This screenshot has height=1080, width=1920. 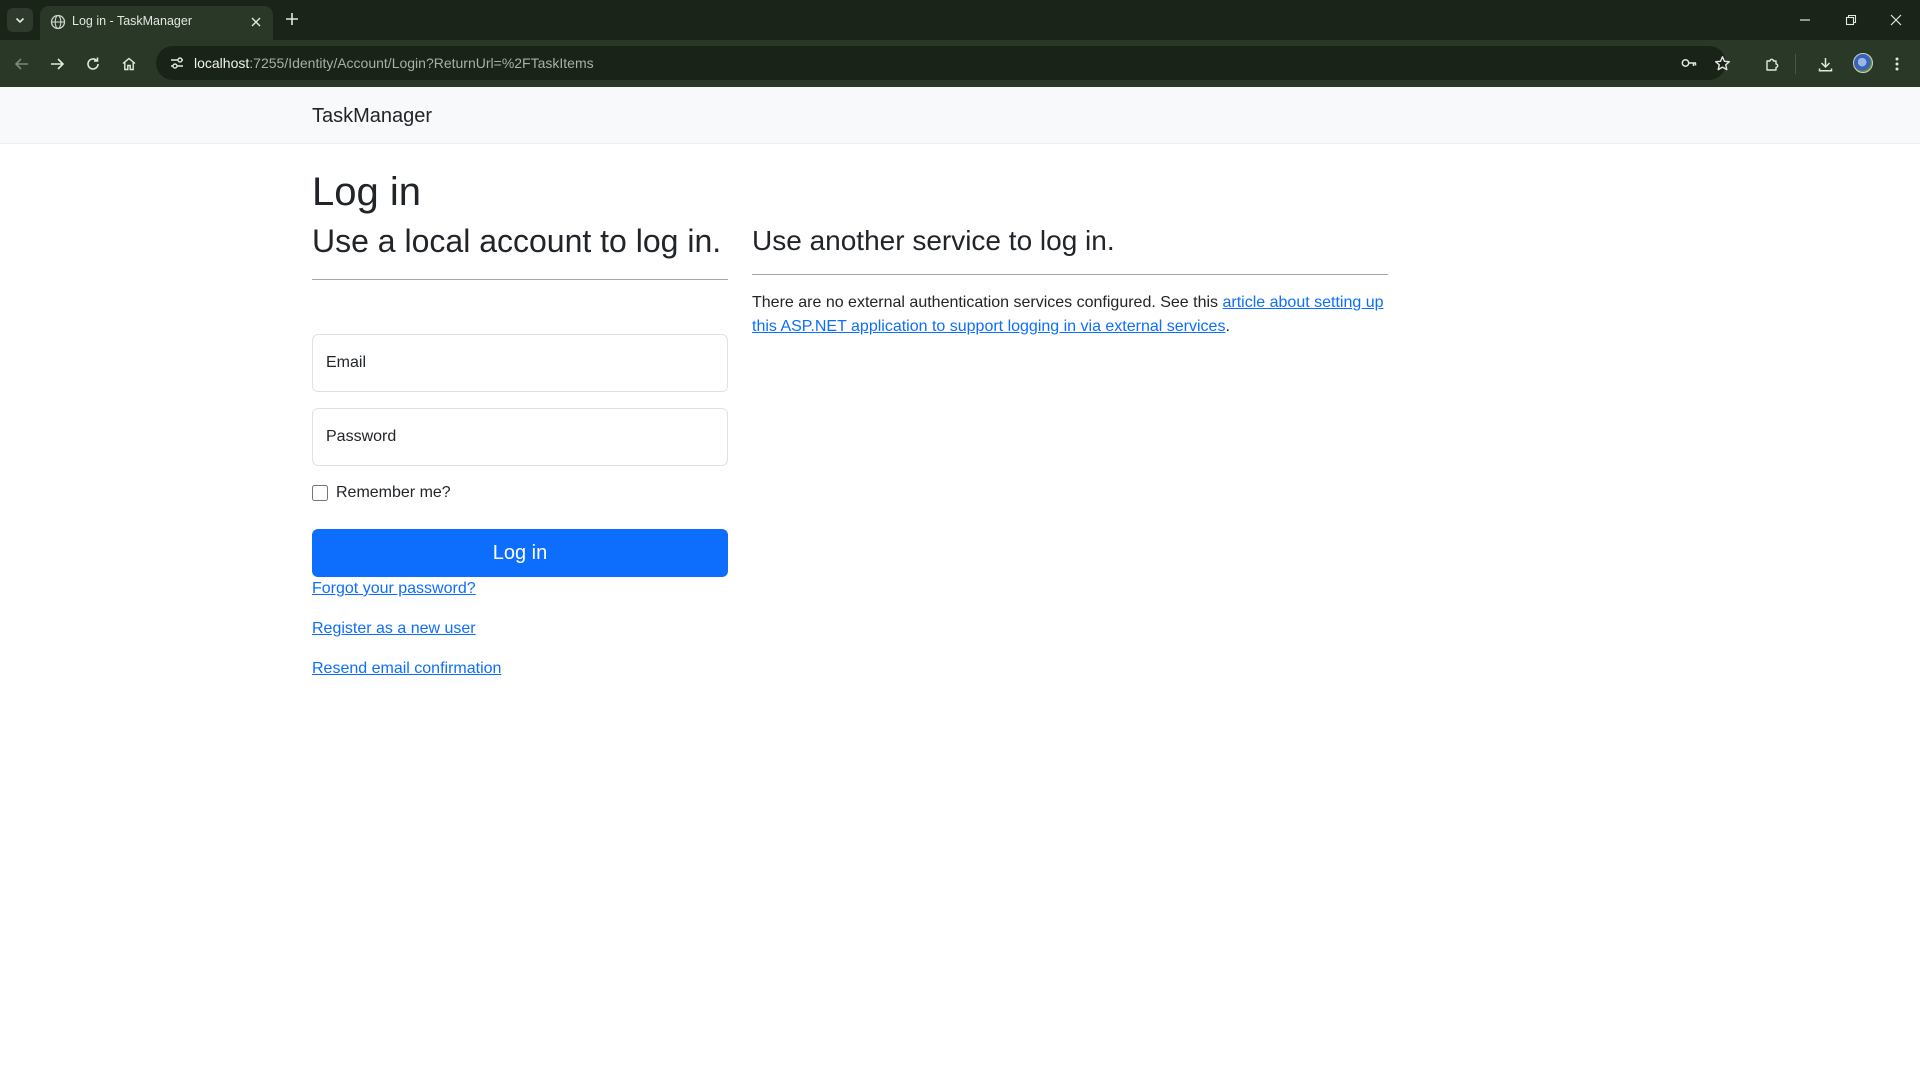 I want to click on new-tab-button, so click(x=292, y=19).